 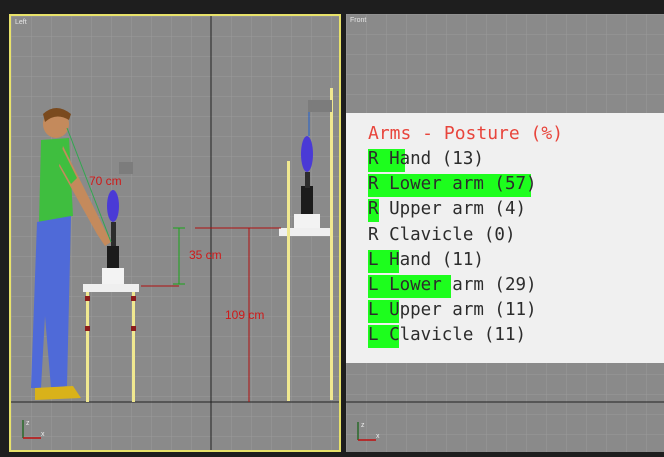 I want to click on posture-label: R Hand (13), so click(x=426, y=159).